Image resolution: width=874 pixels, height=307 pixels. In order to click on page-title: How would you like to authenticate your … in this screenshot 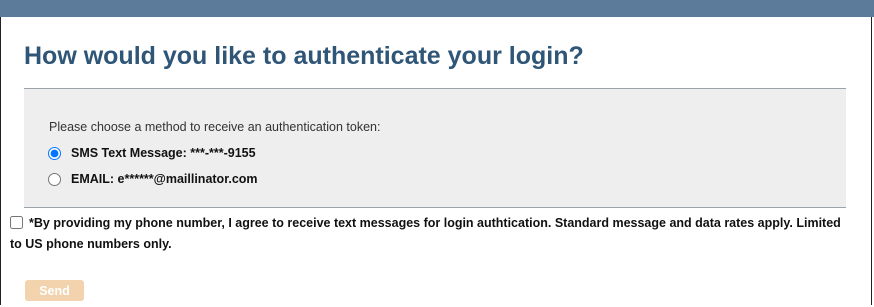, I will do `click(304, 56)`.